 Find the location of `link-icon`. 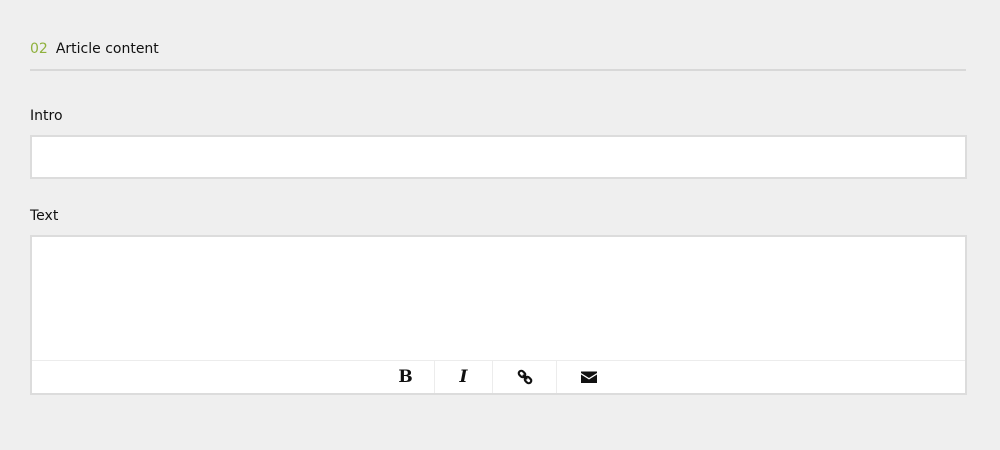

link-icon is located at coordinates (524, 377).